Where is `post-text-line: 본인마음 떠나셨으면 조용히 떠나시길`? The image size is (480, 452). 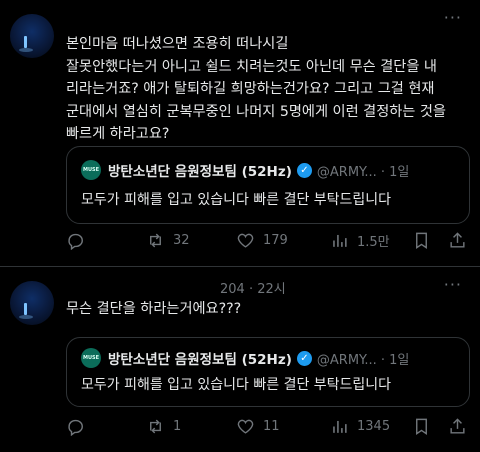 post-text-line: 본인마음 떠나셨으면 조용히 떠나시길 is located at coordinates (177, 44).